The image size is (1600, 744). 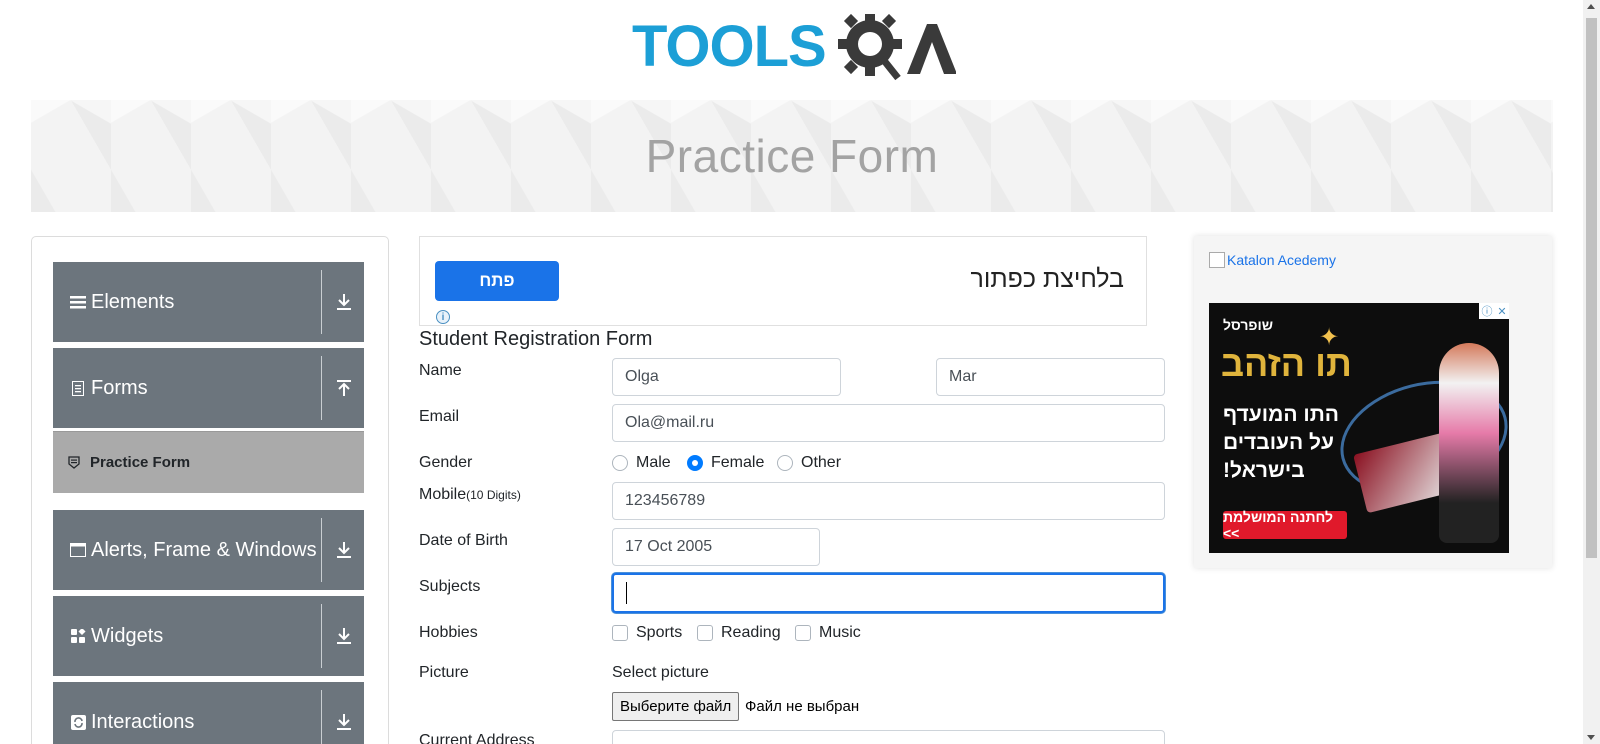 What do you see at coordinates (75, 463) in the screenshot?
I see `form-icon` at bounding box center [75, 463].